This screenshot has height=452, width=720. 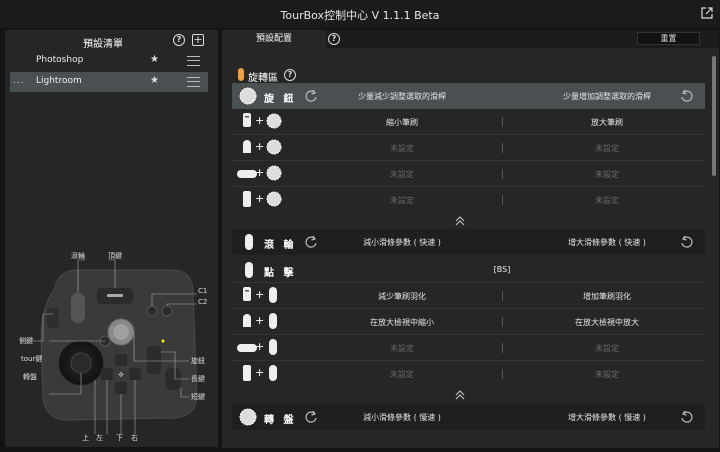 I want to click on row-scroll: 滾 輪 減小滑條參數 ( 快速 ) 增大滑條參數 ( 快速 ), so click(x=468, y=242).